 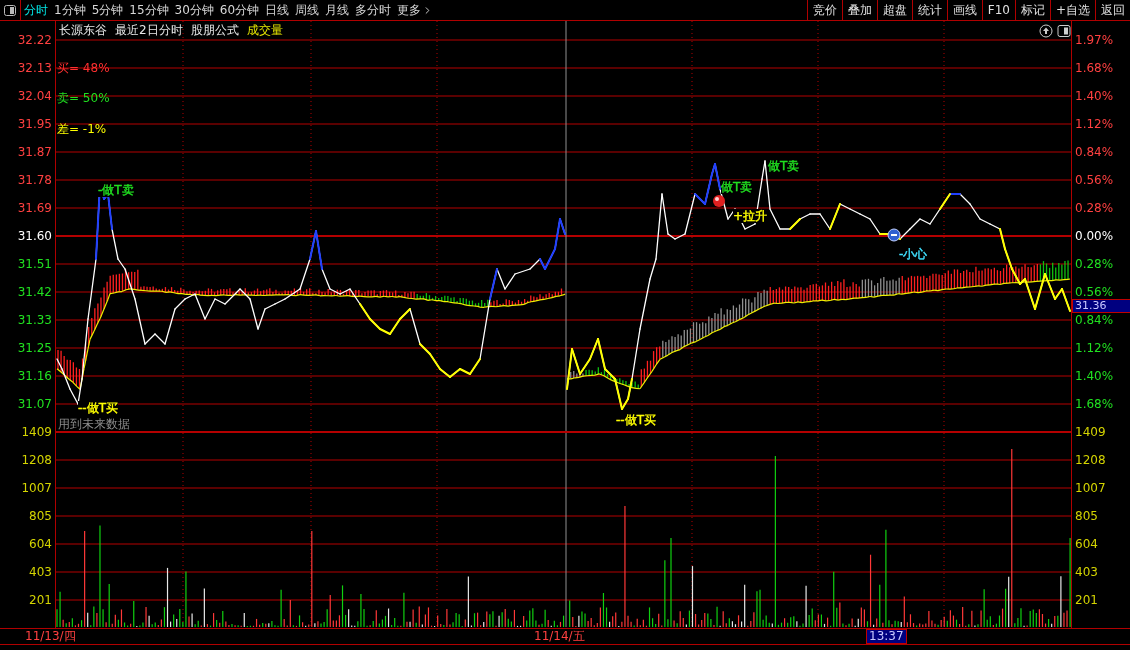 What do you see at coordinates (34, 124) in the screenshot?
I see `price-axis-label: 31.95` at bounding box center [34, 124].